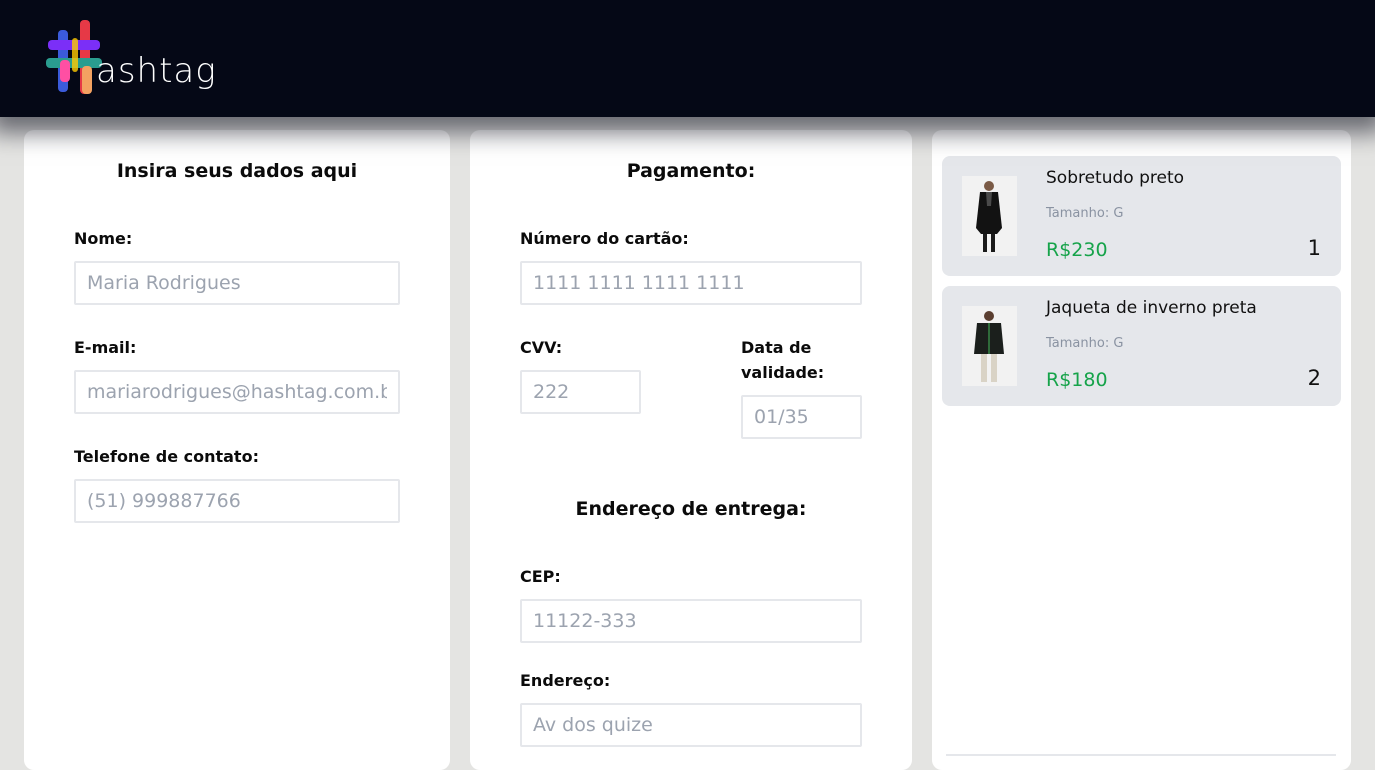 The width and height of the screenshot is (1375, 770). I want to click on name-input, so click(237, 283).